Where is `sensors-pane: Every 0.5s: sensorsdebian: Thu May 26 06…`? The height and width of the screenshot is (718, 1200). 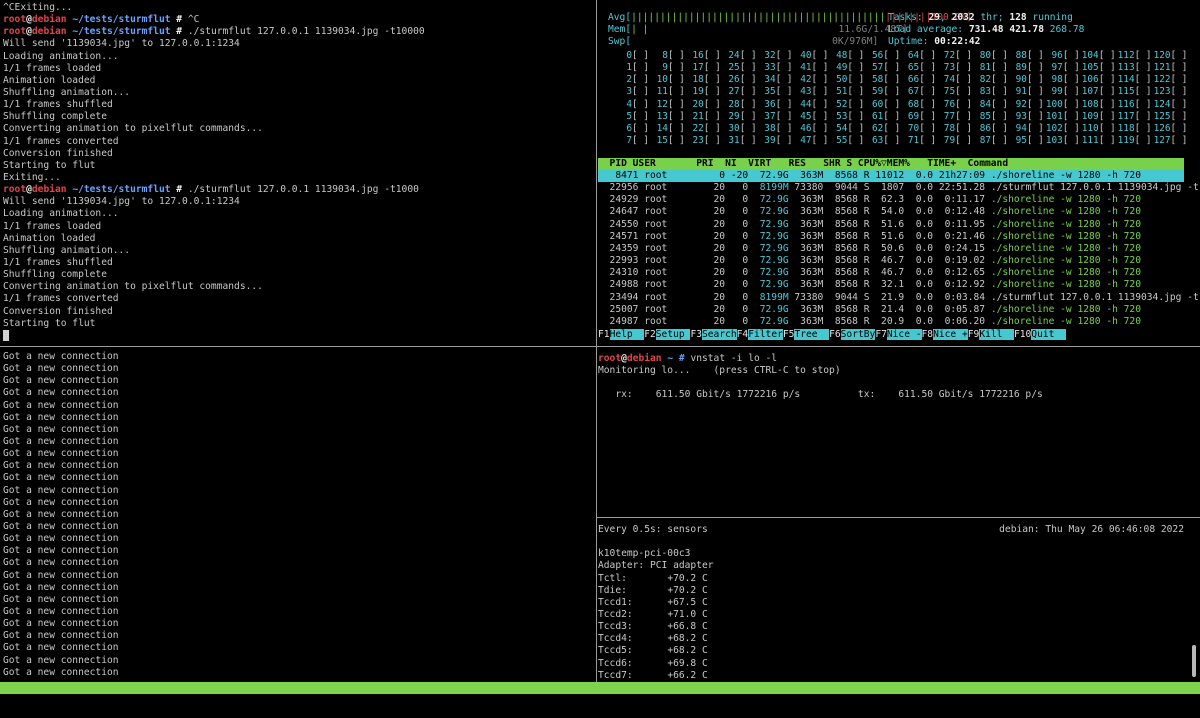 sensors-pane: Every 0.5s: sensorsdebian: Thu May 26 06… is located at coordinates (893, 602).